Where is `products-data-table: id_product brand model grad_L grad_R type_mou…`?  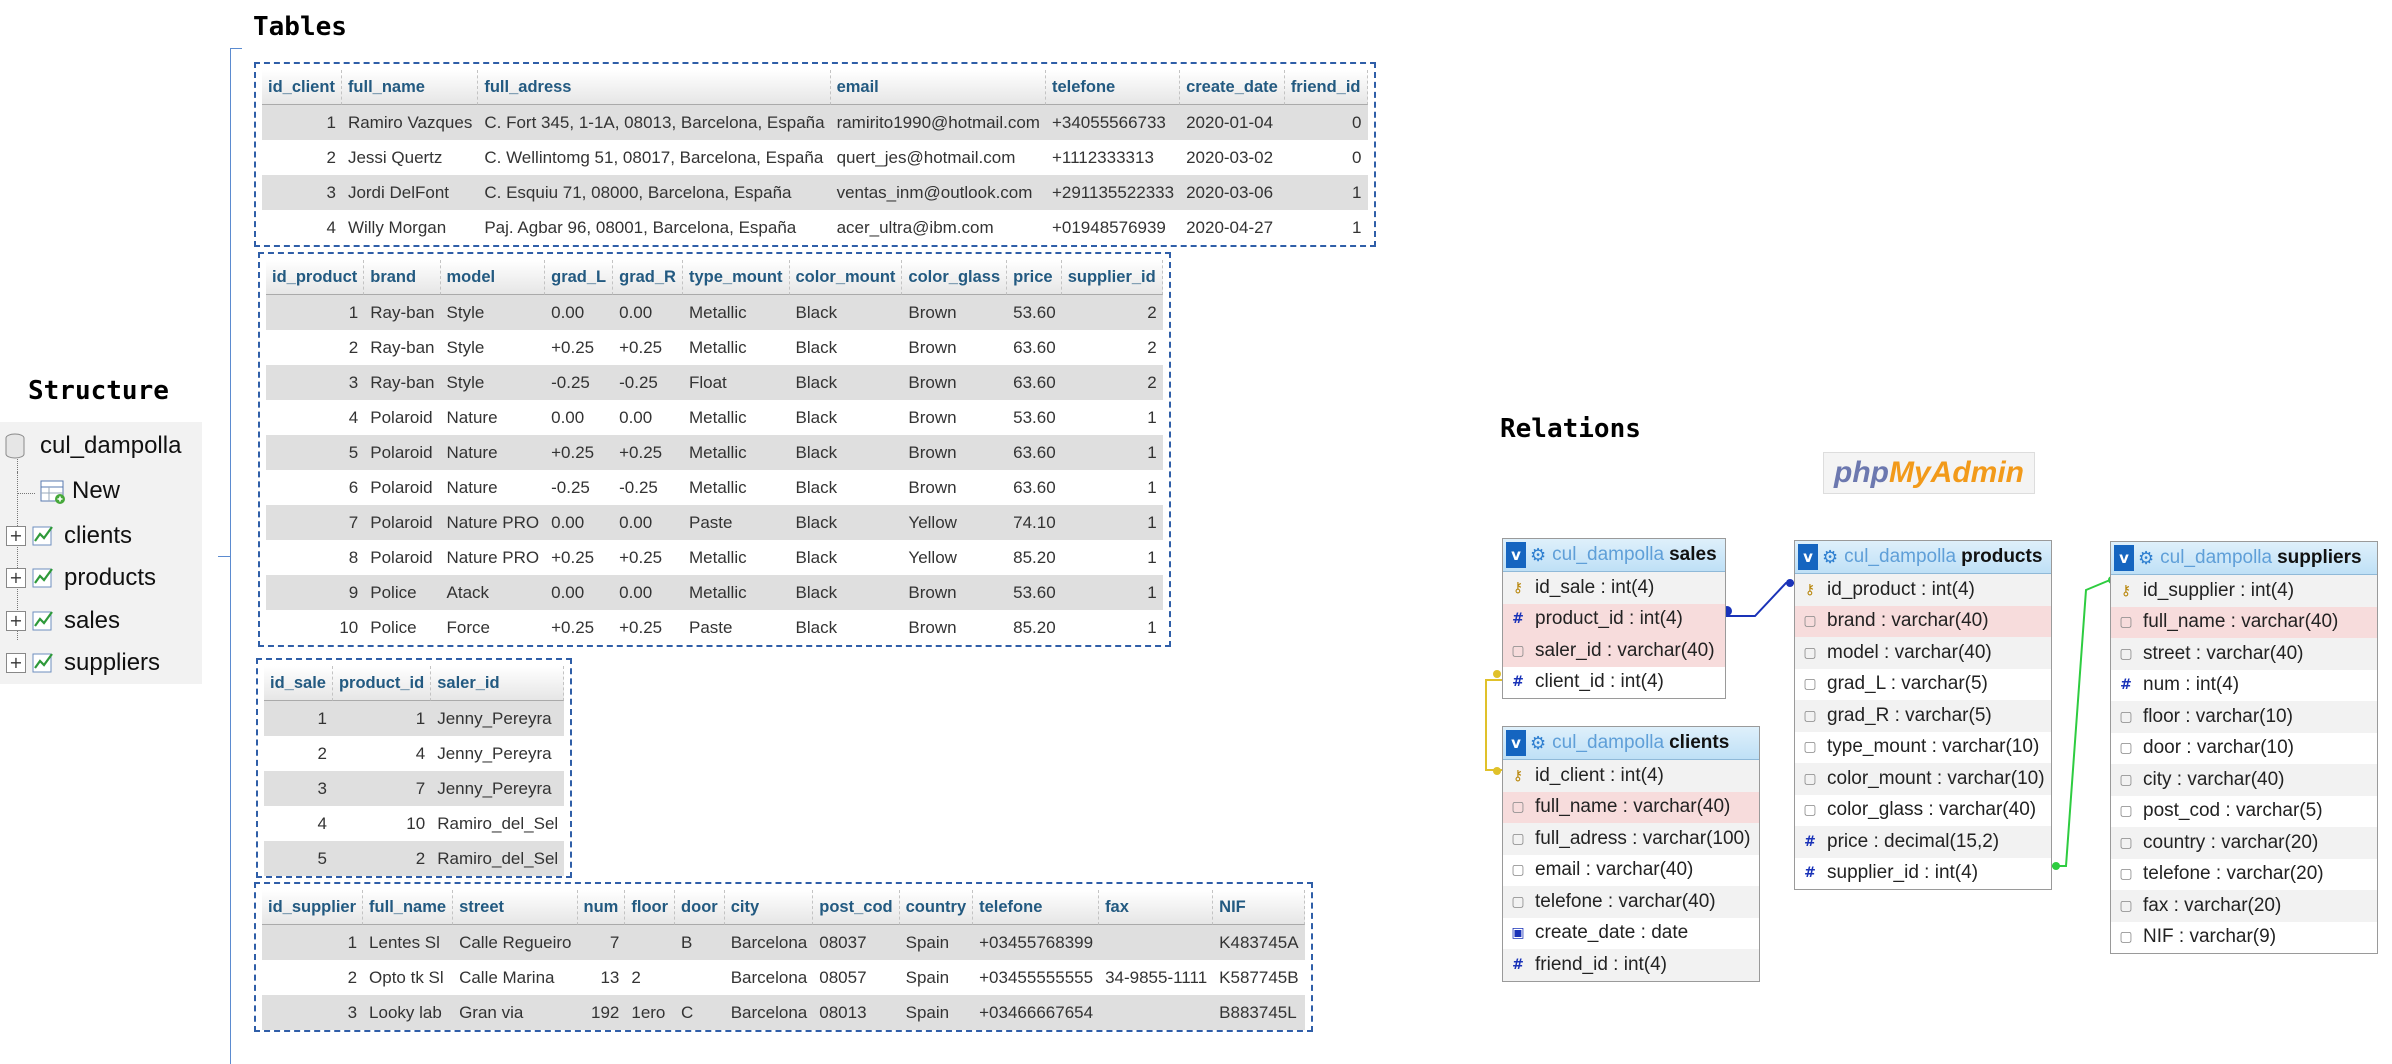
products-data-table: id_product brand model grad_L grad_R type_mou… is located at coordinates (714, 449).